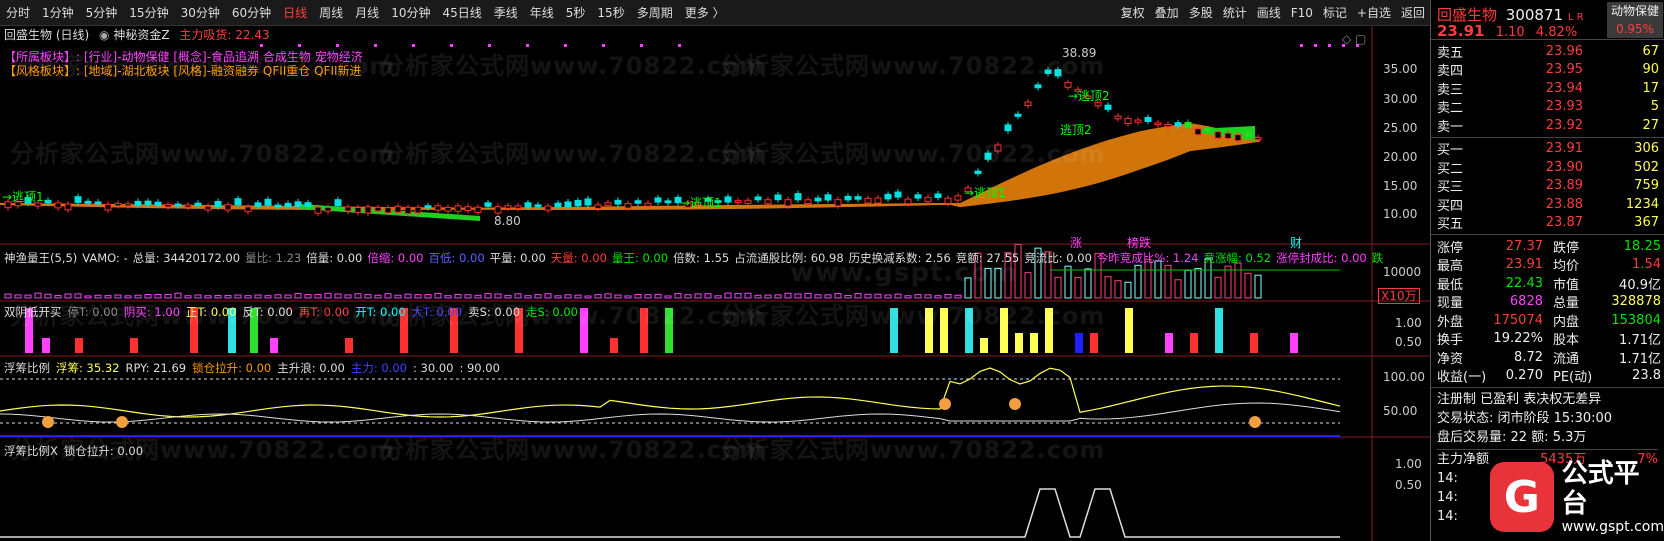  I want to click on period-tab: 1分钟, so click(58, 13).